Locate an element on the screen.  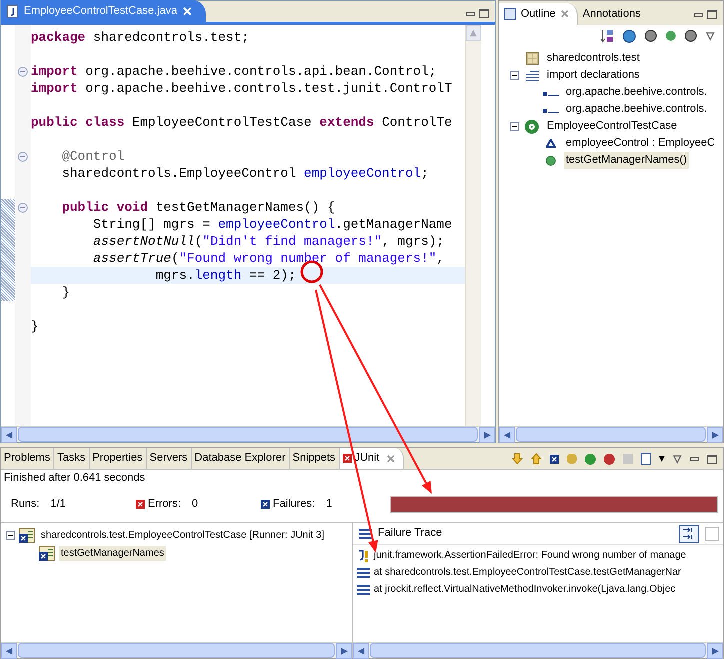
trace-line: at jrockit.reflect.VirtualNativeMethodInvoker.invoke(Ljava.lang.Objec is located at coordinates (525, 589).